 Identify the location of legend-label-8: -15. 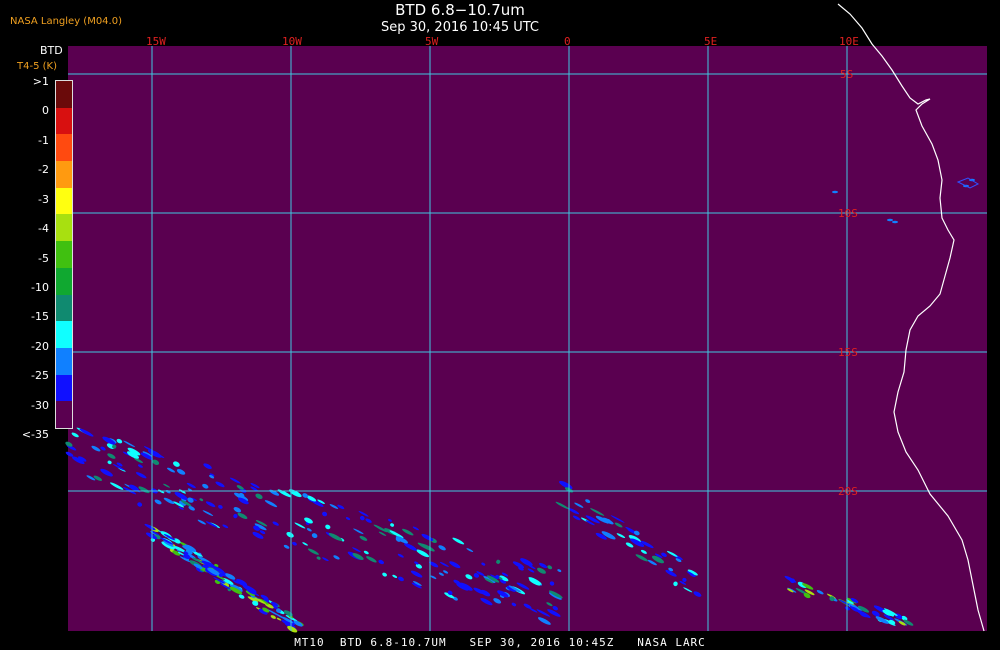
(40, 317).